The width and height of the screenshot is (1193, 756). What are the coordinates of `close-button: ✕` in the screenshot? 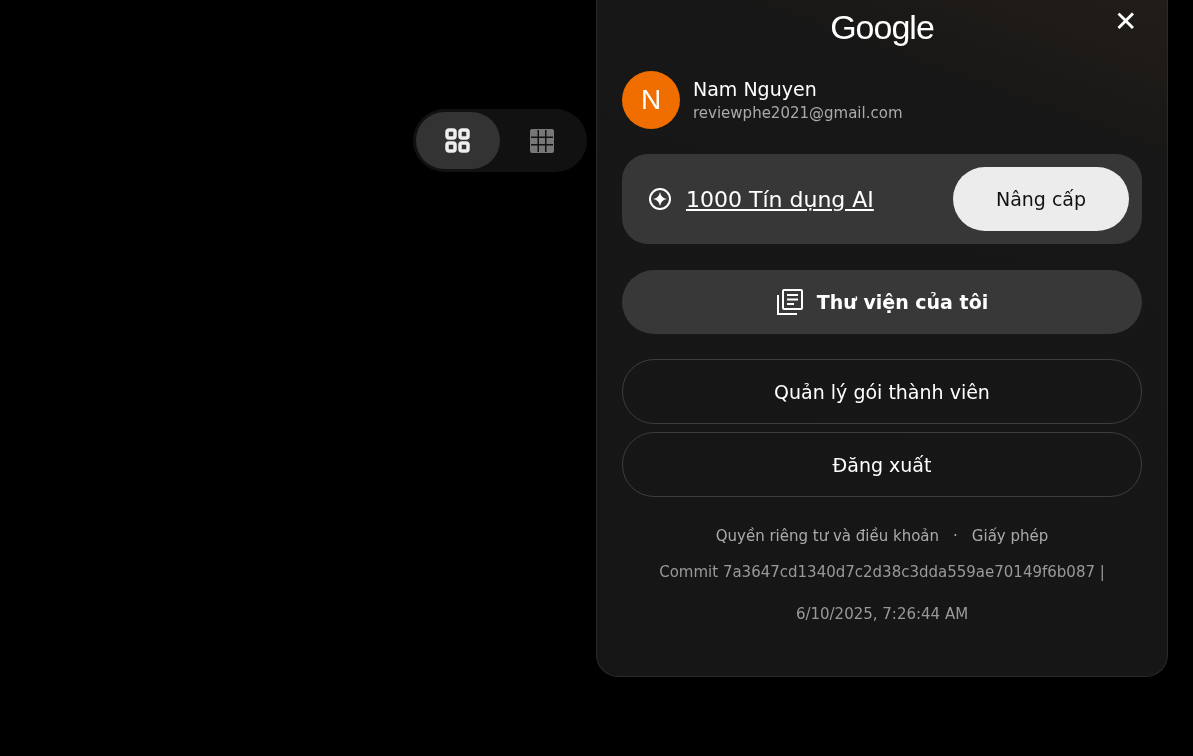 It's located at (1125, 22).